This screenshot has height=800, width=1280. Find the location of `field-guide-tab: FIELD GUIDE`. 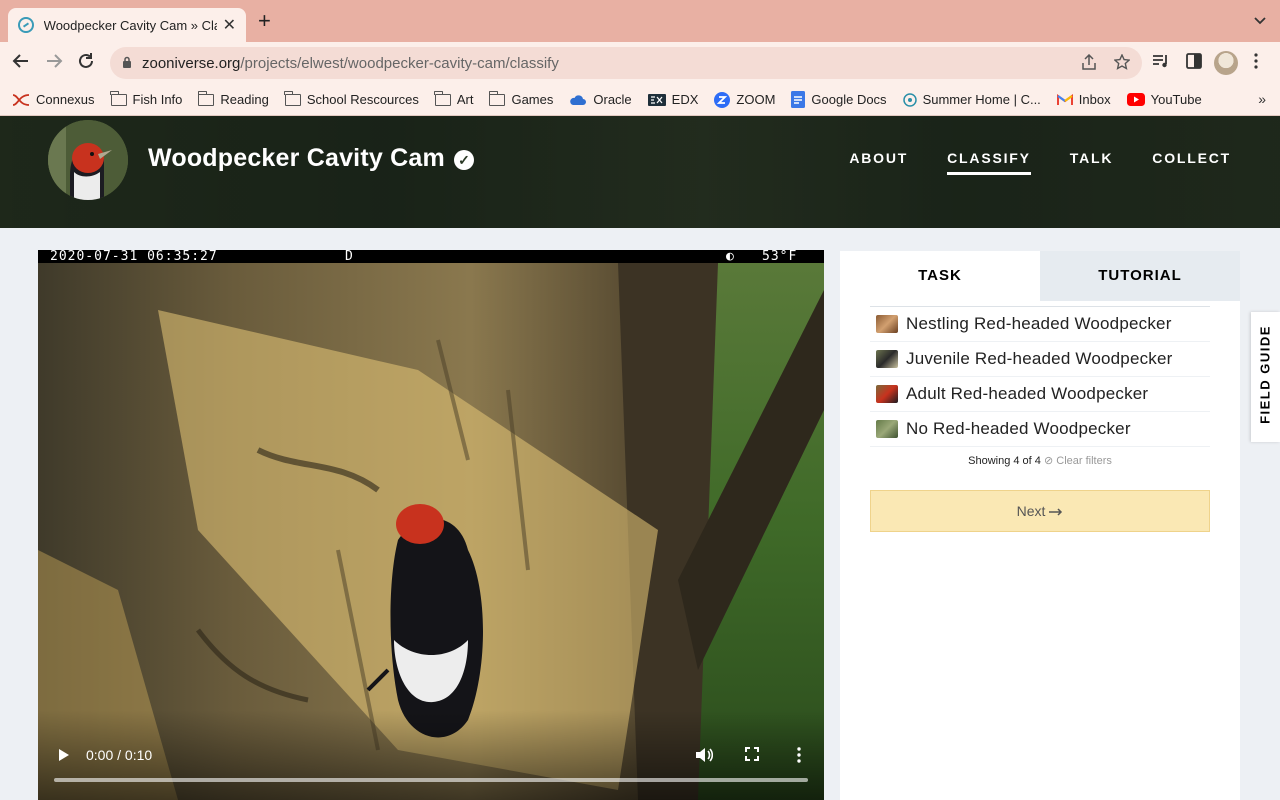

field-guide-tab: FIELD GUIDE is located at coordinates (1265, 377).